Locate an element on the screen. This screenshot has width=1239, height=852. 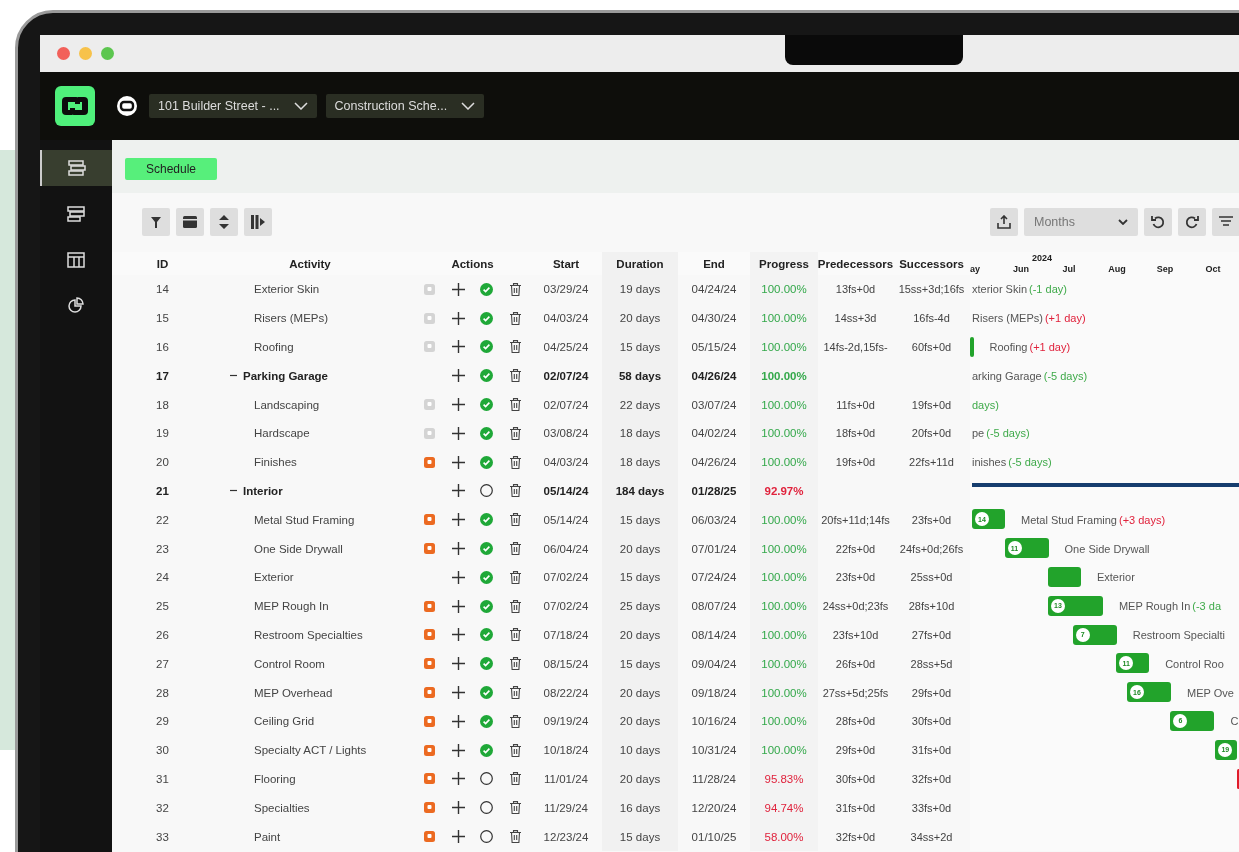
filter-button is located at coordinates (156, 222).